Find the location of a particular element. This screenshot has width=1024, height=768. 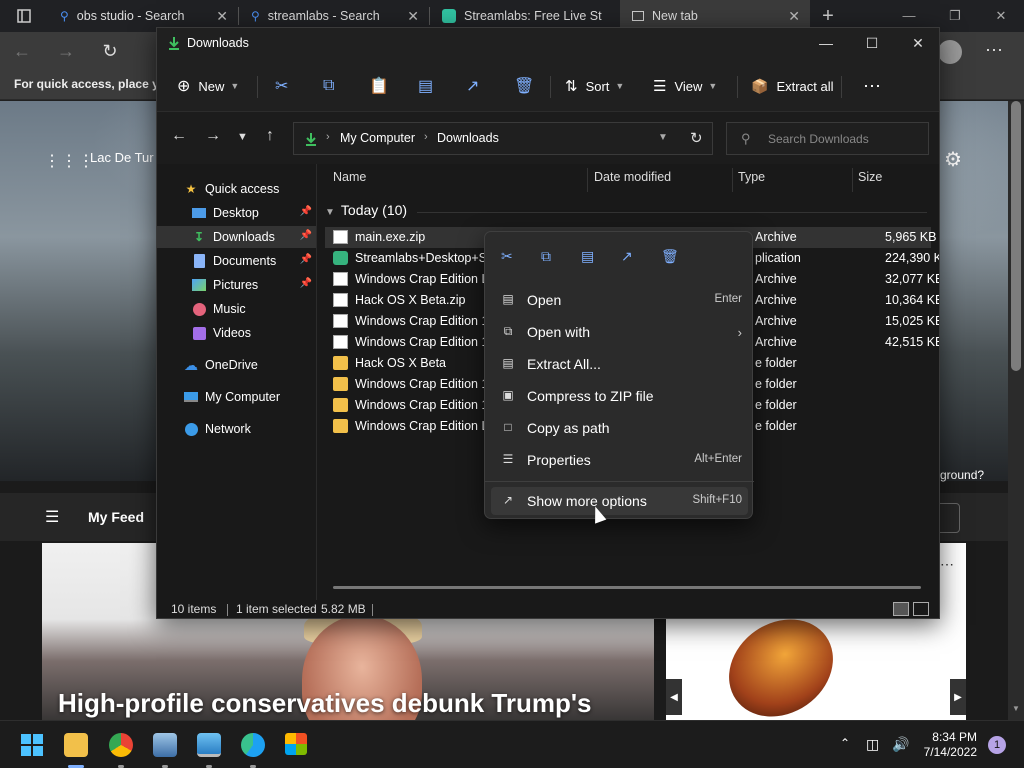

details-view-icon is located at coordinates (901, 609).